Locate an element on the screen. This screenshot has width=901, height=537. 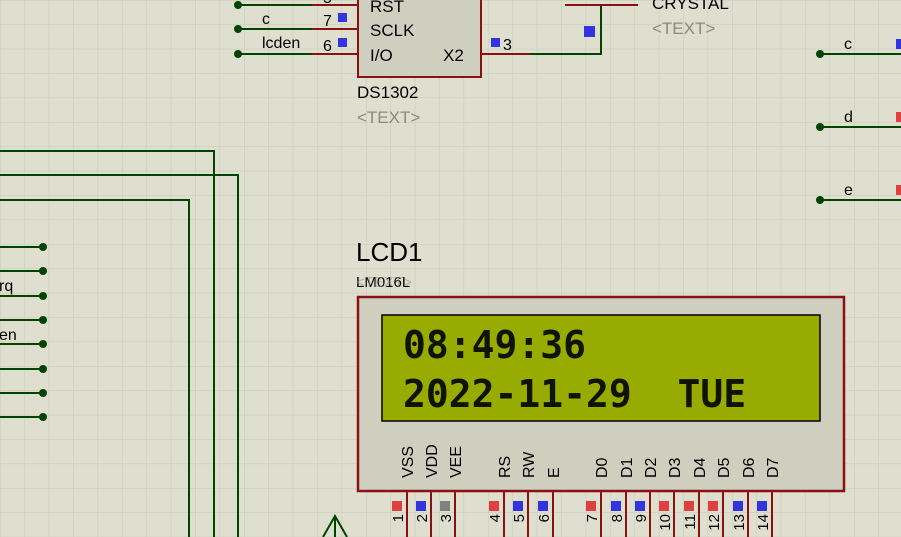
lcd-pin-number-11: 11 is located at coordinates (690, 522).